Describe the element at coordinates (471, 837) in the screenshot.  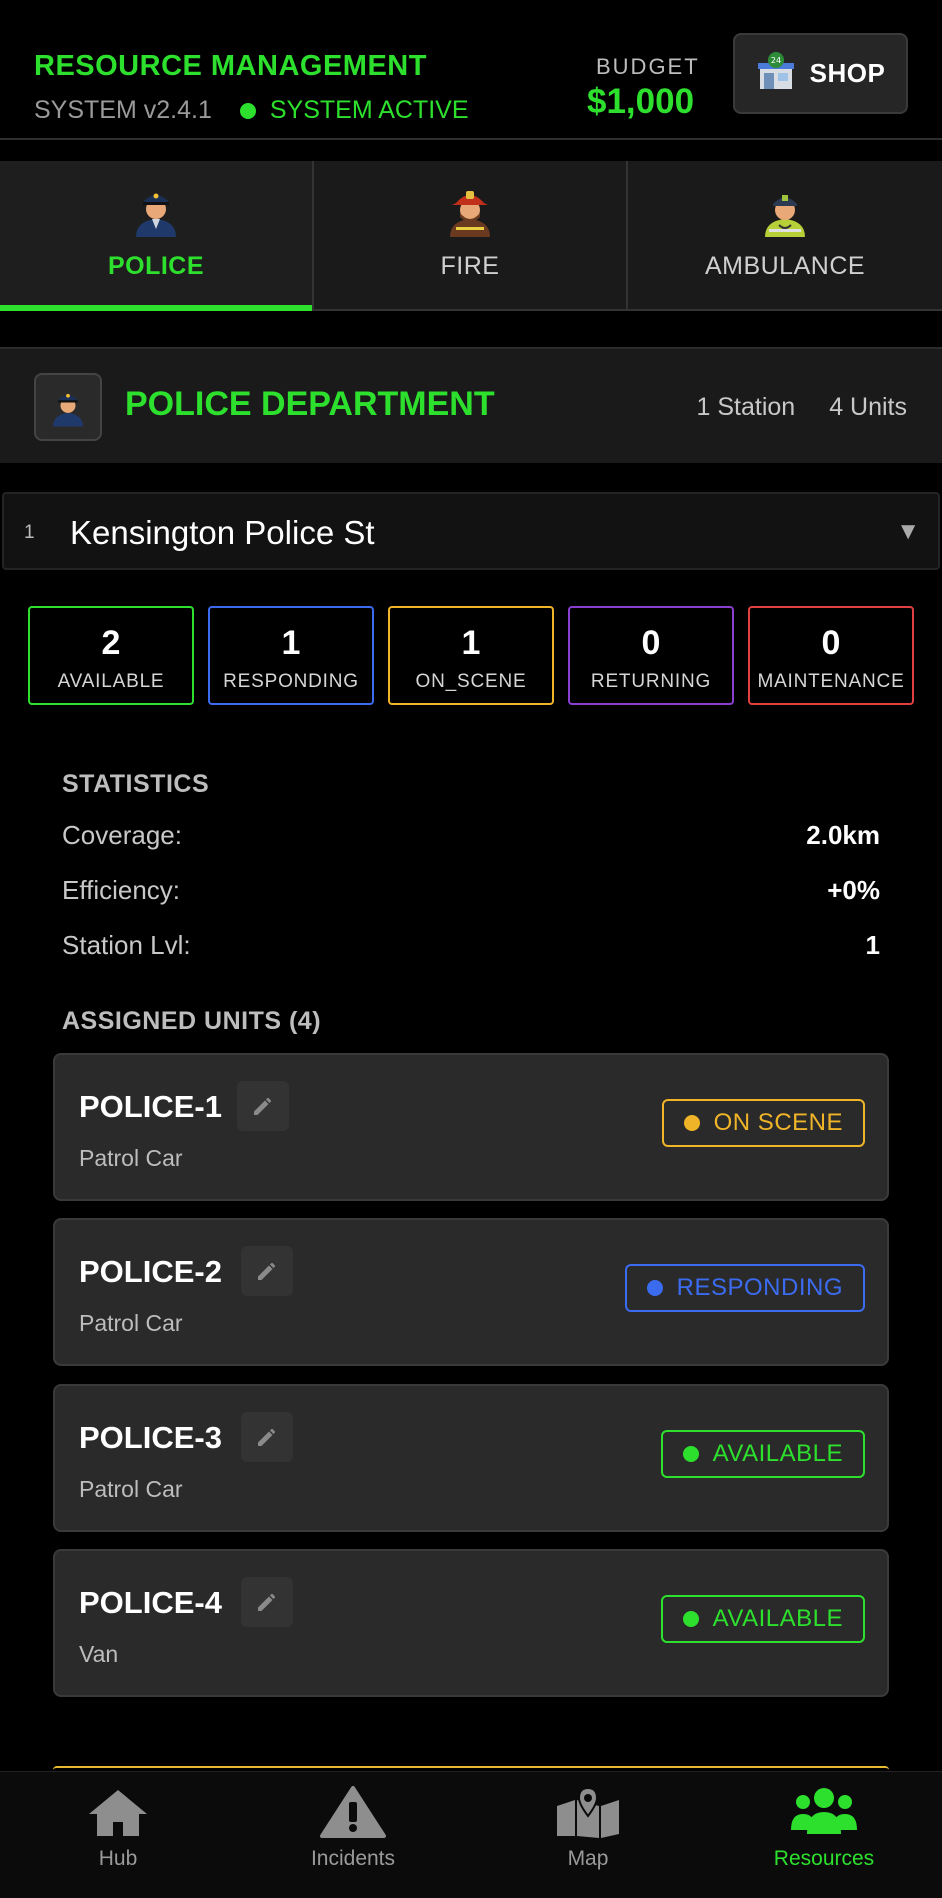
I see `stat-coverage: Coverage: 2.0km` at that location.